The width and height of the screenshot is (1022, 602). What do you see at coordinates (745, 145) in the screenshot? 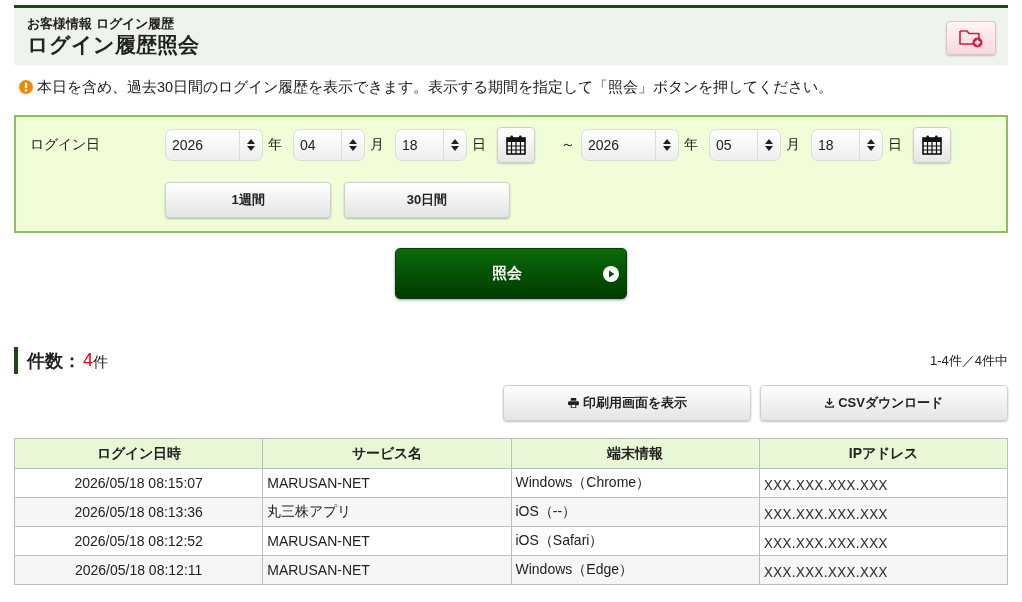
I see `month-select: 05` at bounding box center [745, 145].